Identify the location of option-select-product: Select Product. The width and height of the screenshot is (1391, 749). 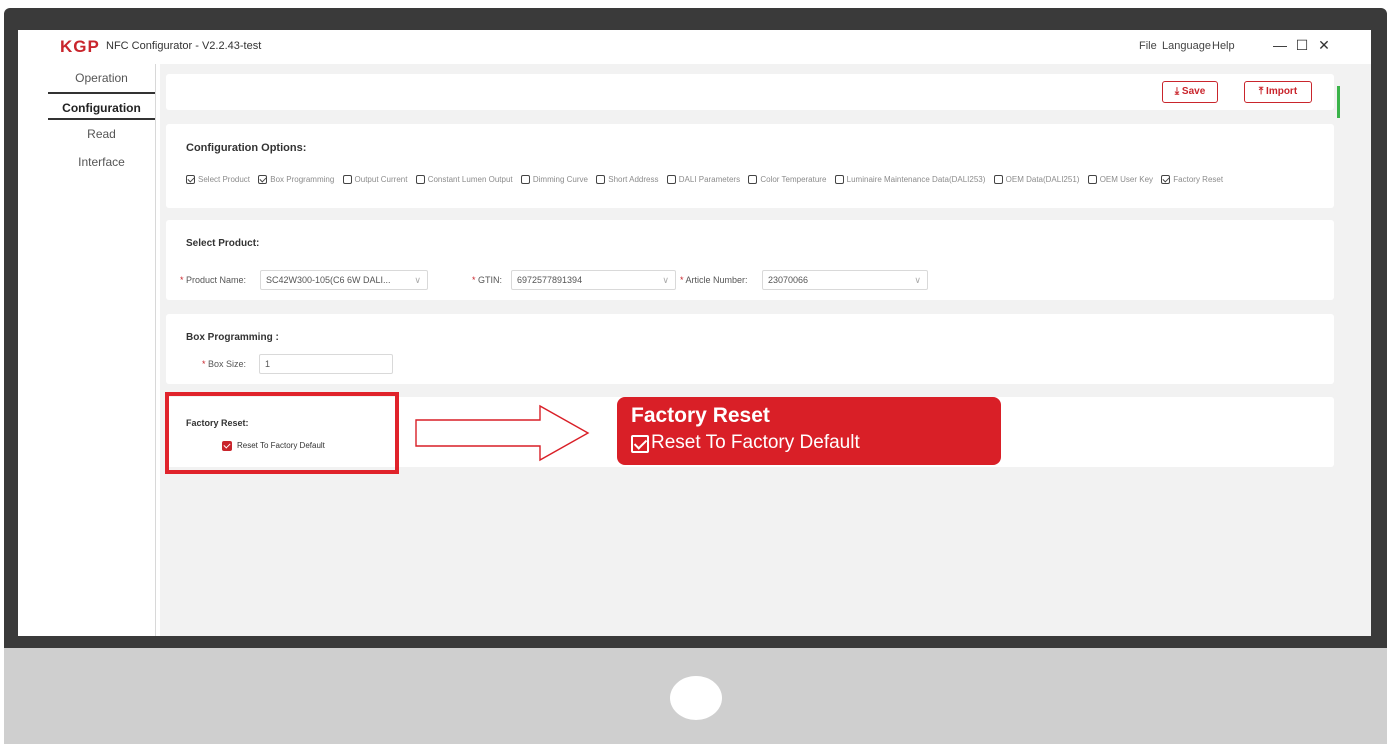
(218, 180).